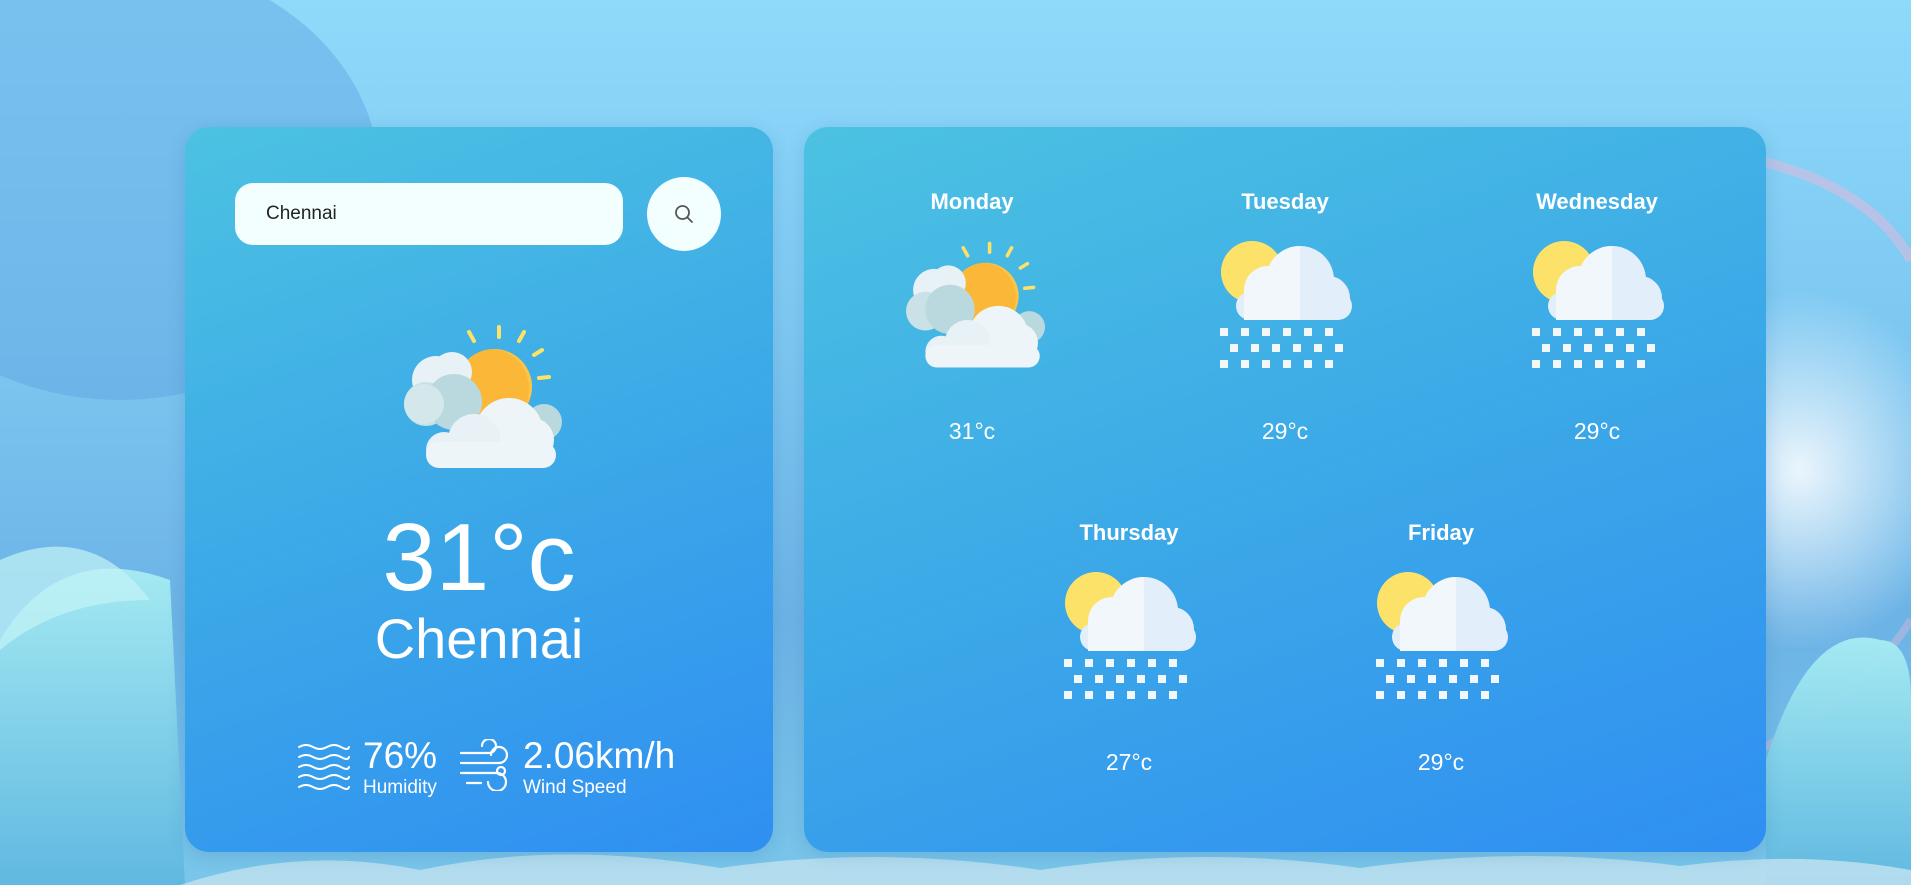  What do you see at coordinates (1129, 532) in the screenshot?
I see `forecast-day-name: Thursday` at bounding box center [1129, 532].